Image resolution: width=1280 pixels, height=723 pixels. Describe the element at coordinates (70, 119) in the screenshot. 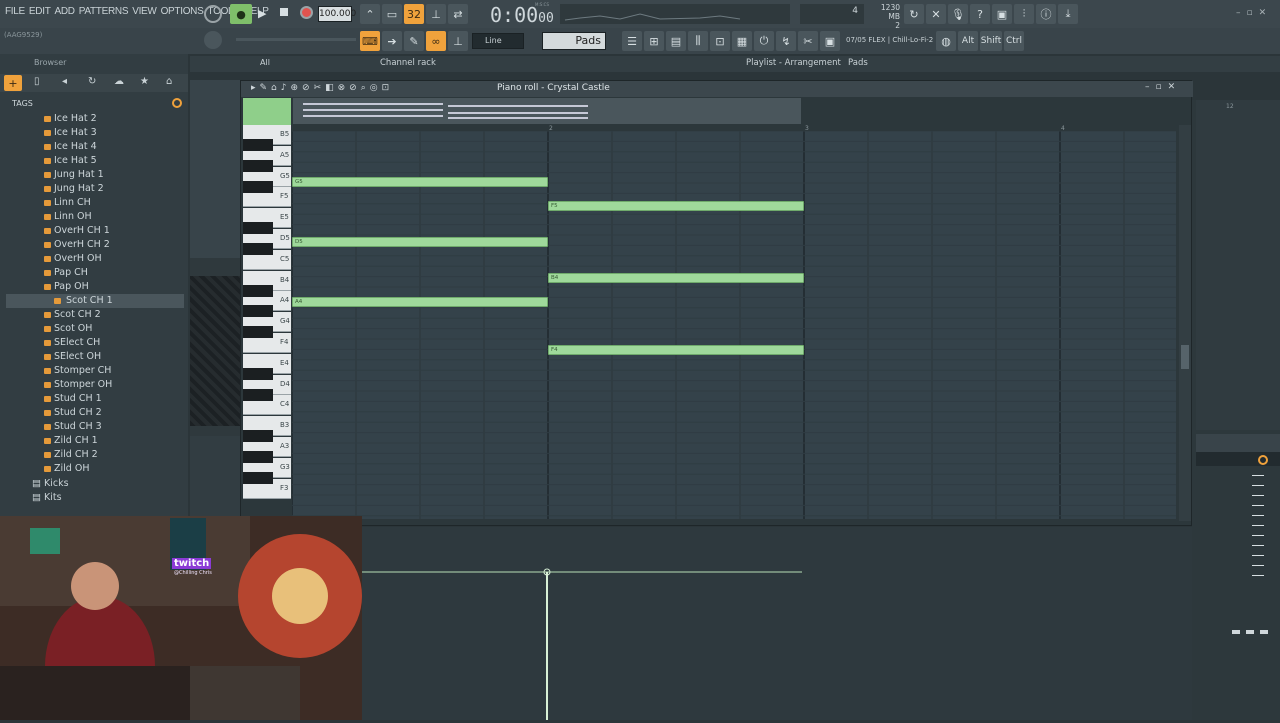

I see `browser-item: Ice Hat 2` at that location.